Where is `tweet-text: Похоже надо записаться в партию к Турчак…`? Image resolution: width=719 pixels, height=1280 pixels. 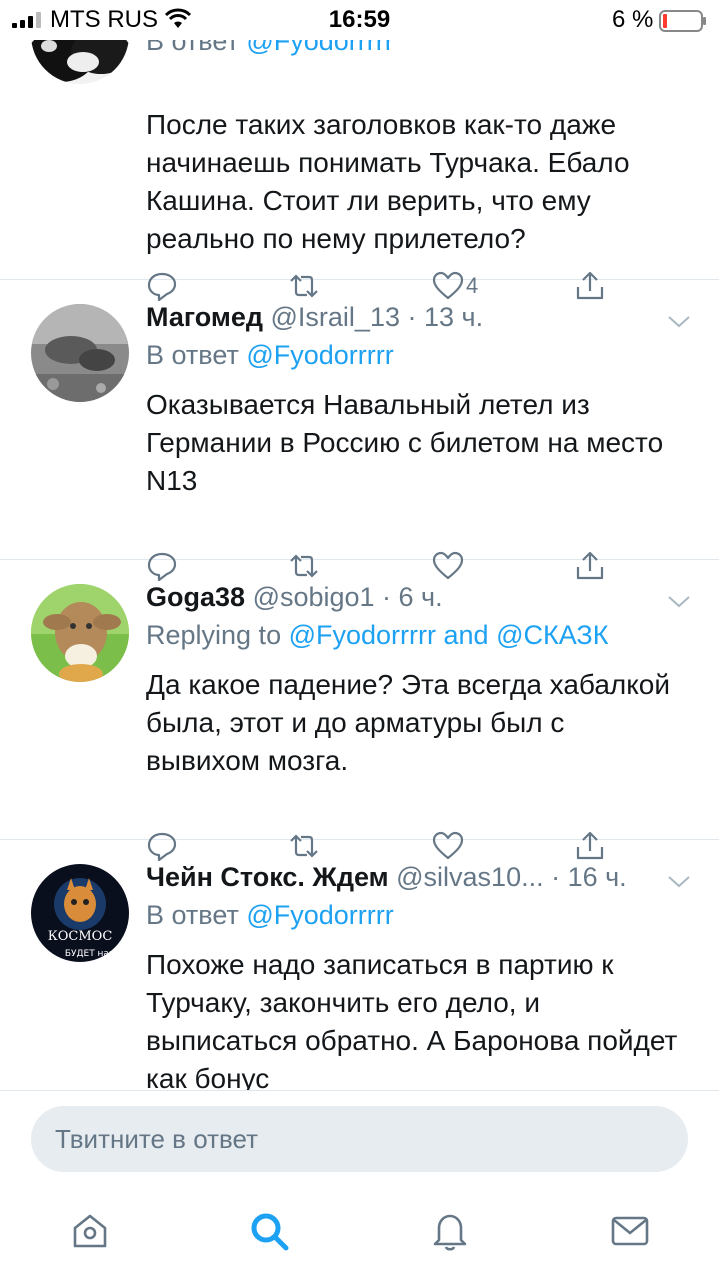
tweet-text: Похоже надо записаться в партию к Турчак… is located at coordinates (412, 1019).